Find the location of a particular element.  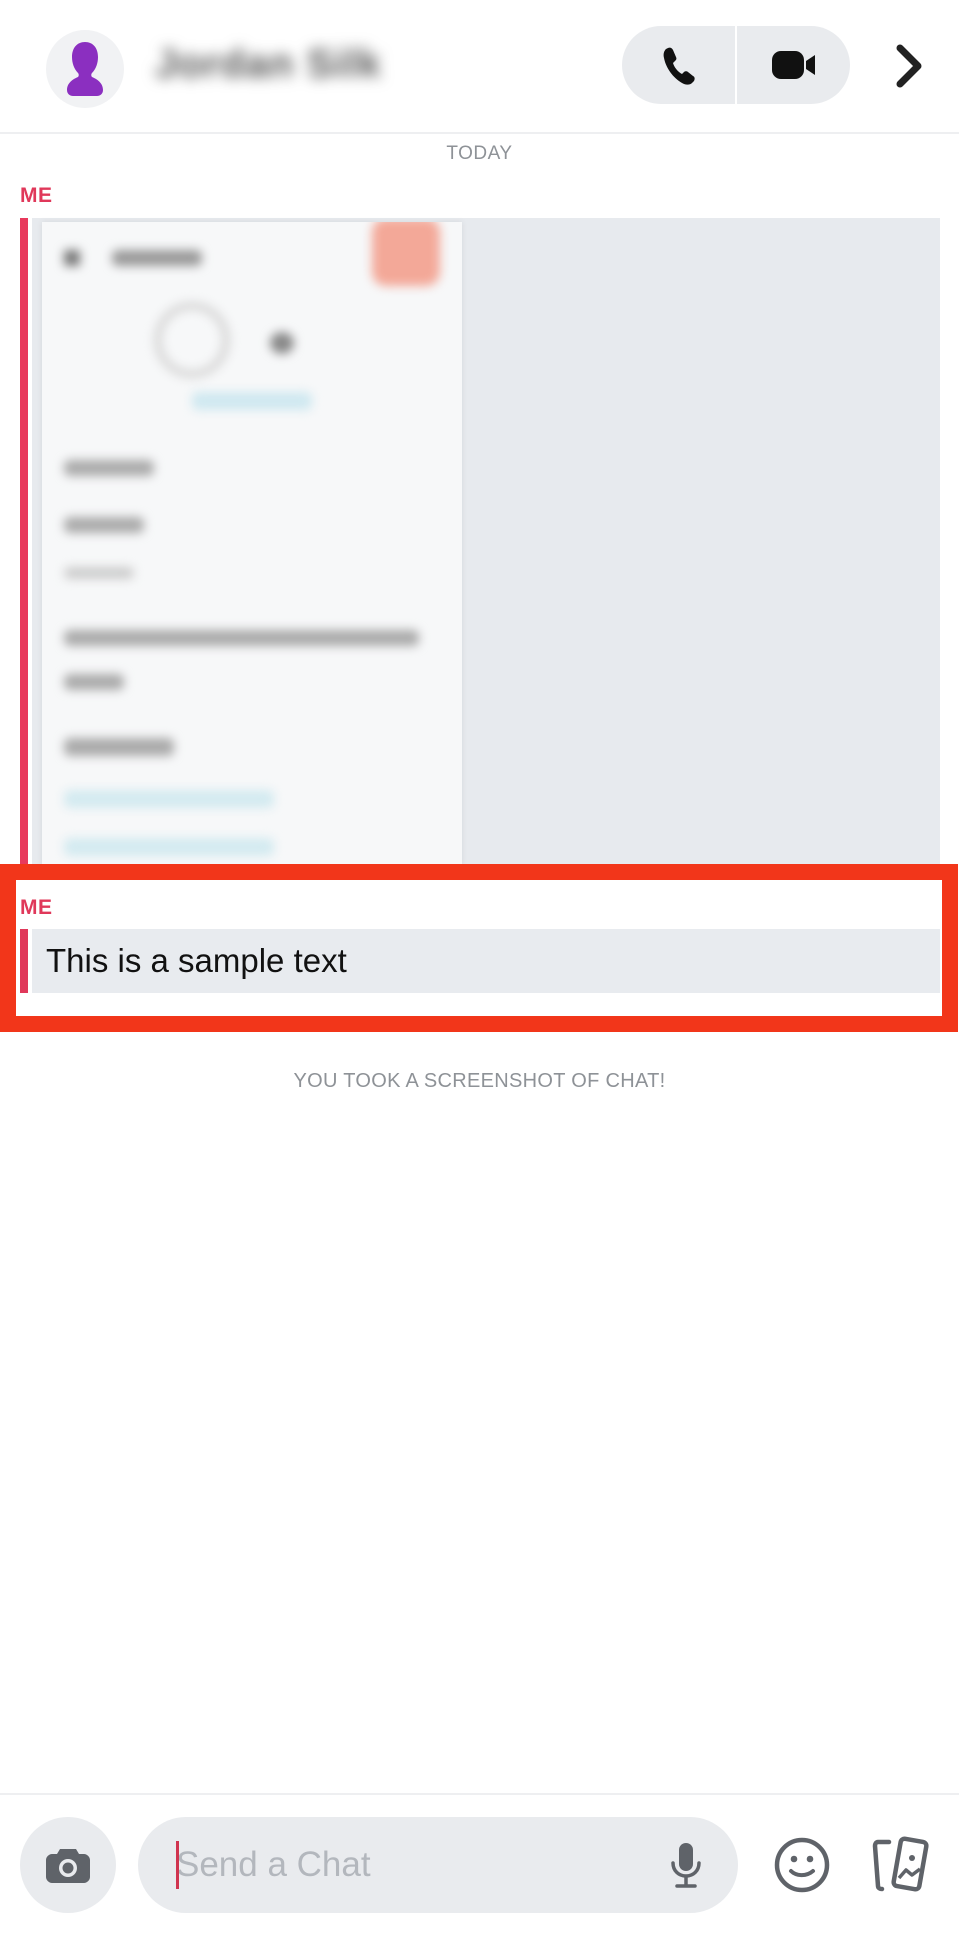

text-message: This is a sample text is located at coordinates (480, 961).